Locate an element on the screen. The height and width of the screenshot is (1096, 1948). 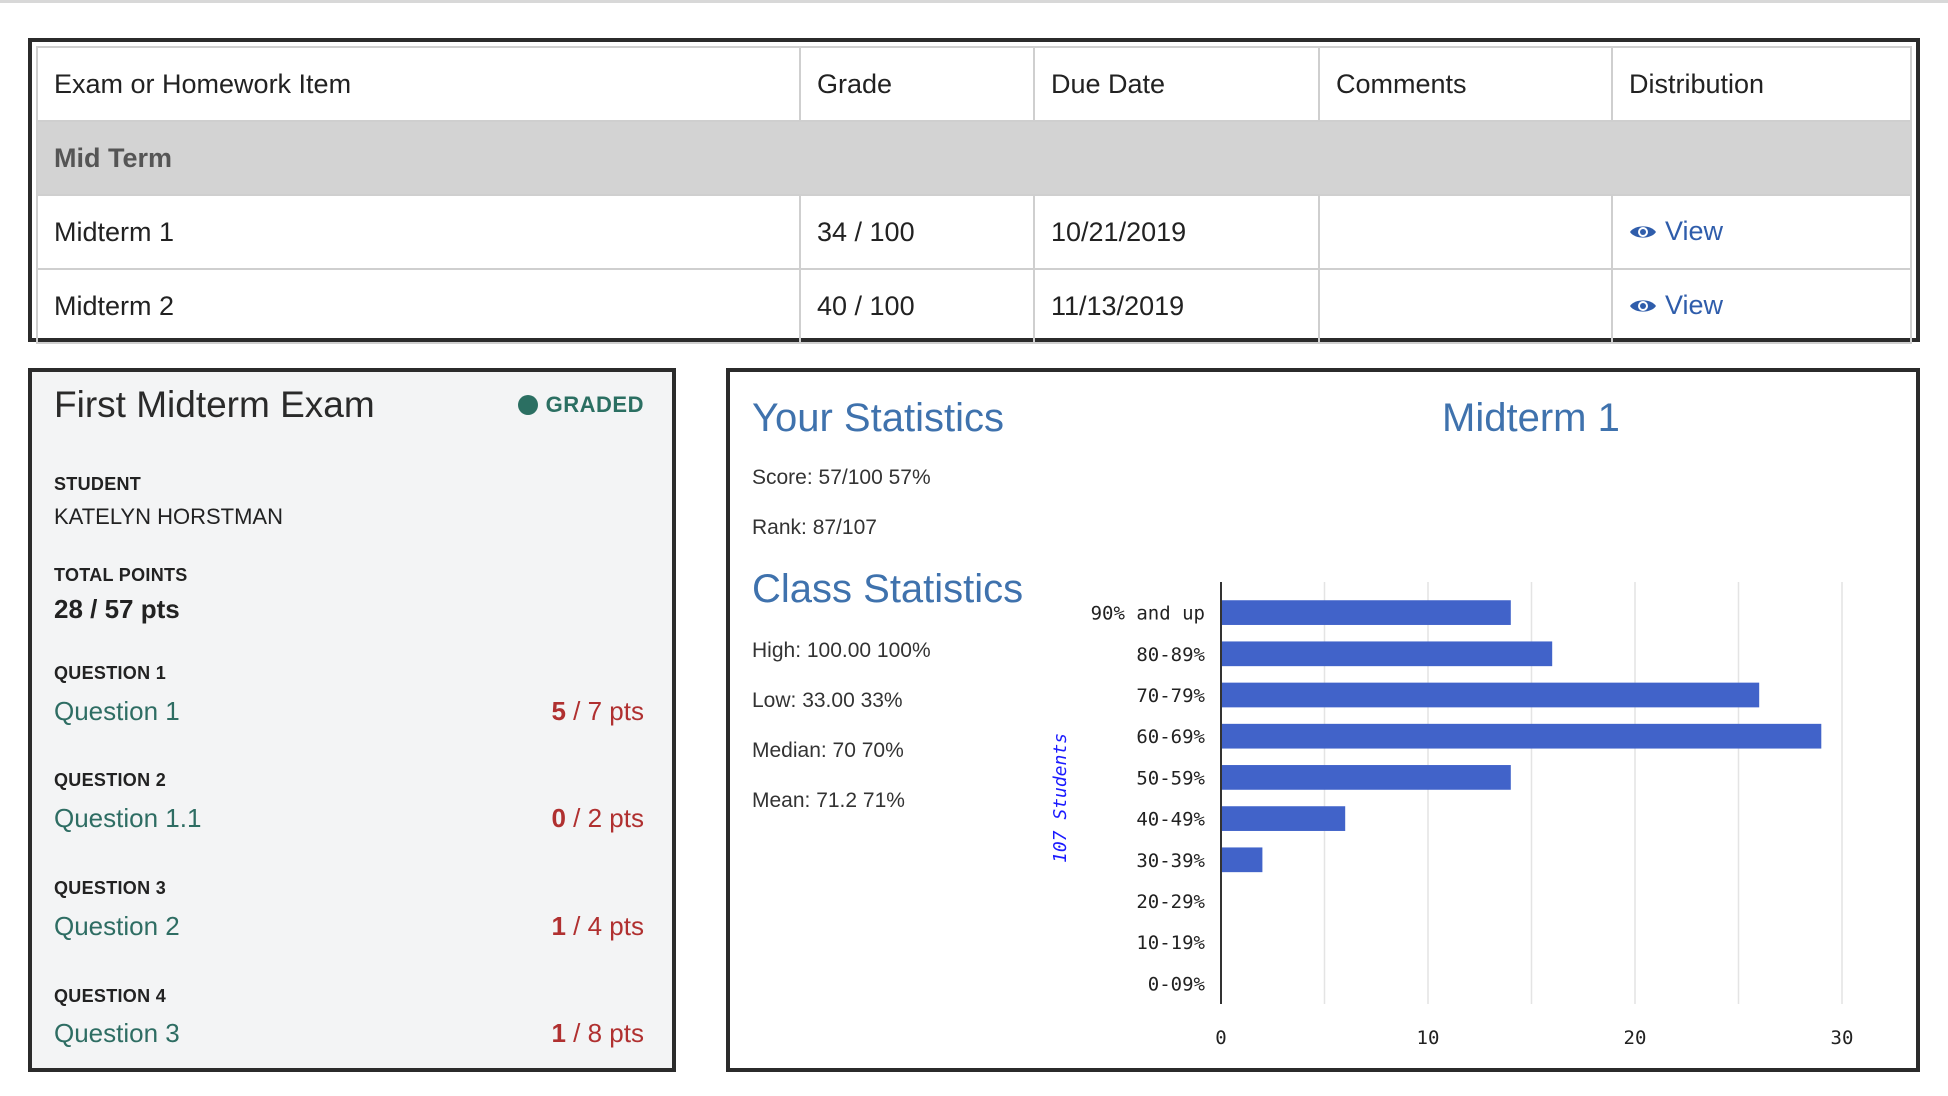
question-label: QUESTION 3 is located at coordinates (110, 888).